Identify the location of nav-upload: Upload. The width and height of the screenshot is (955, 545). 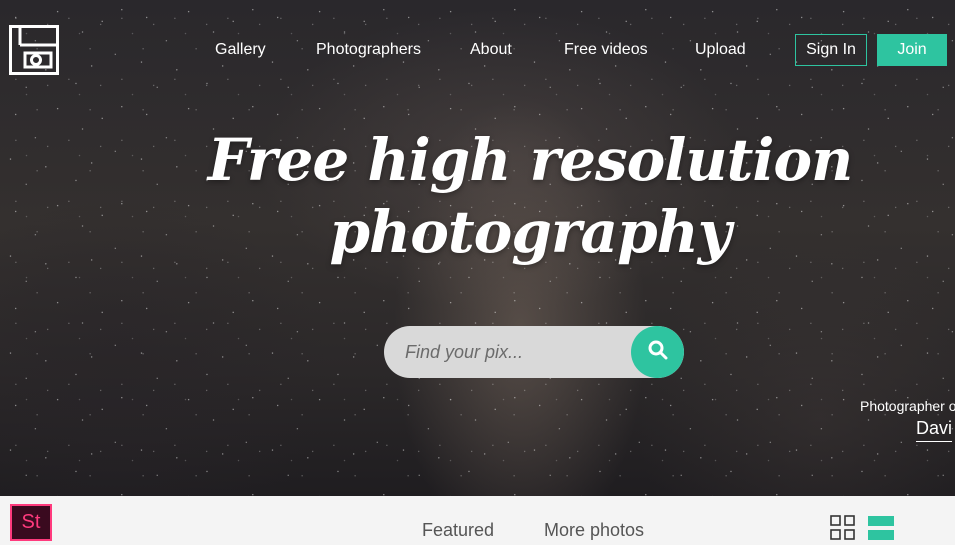
(720, 50).